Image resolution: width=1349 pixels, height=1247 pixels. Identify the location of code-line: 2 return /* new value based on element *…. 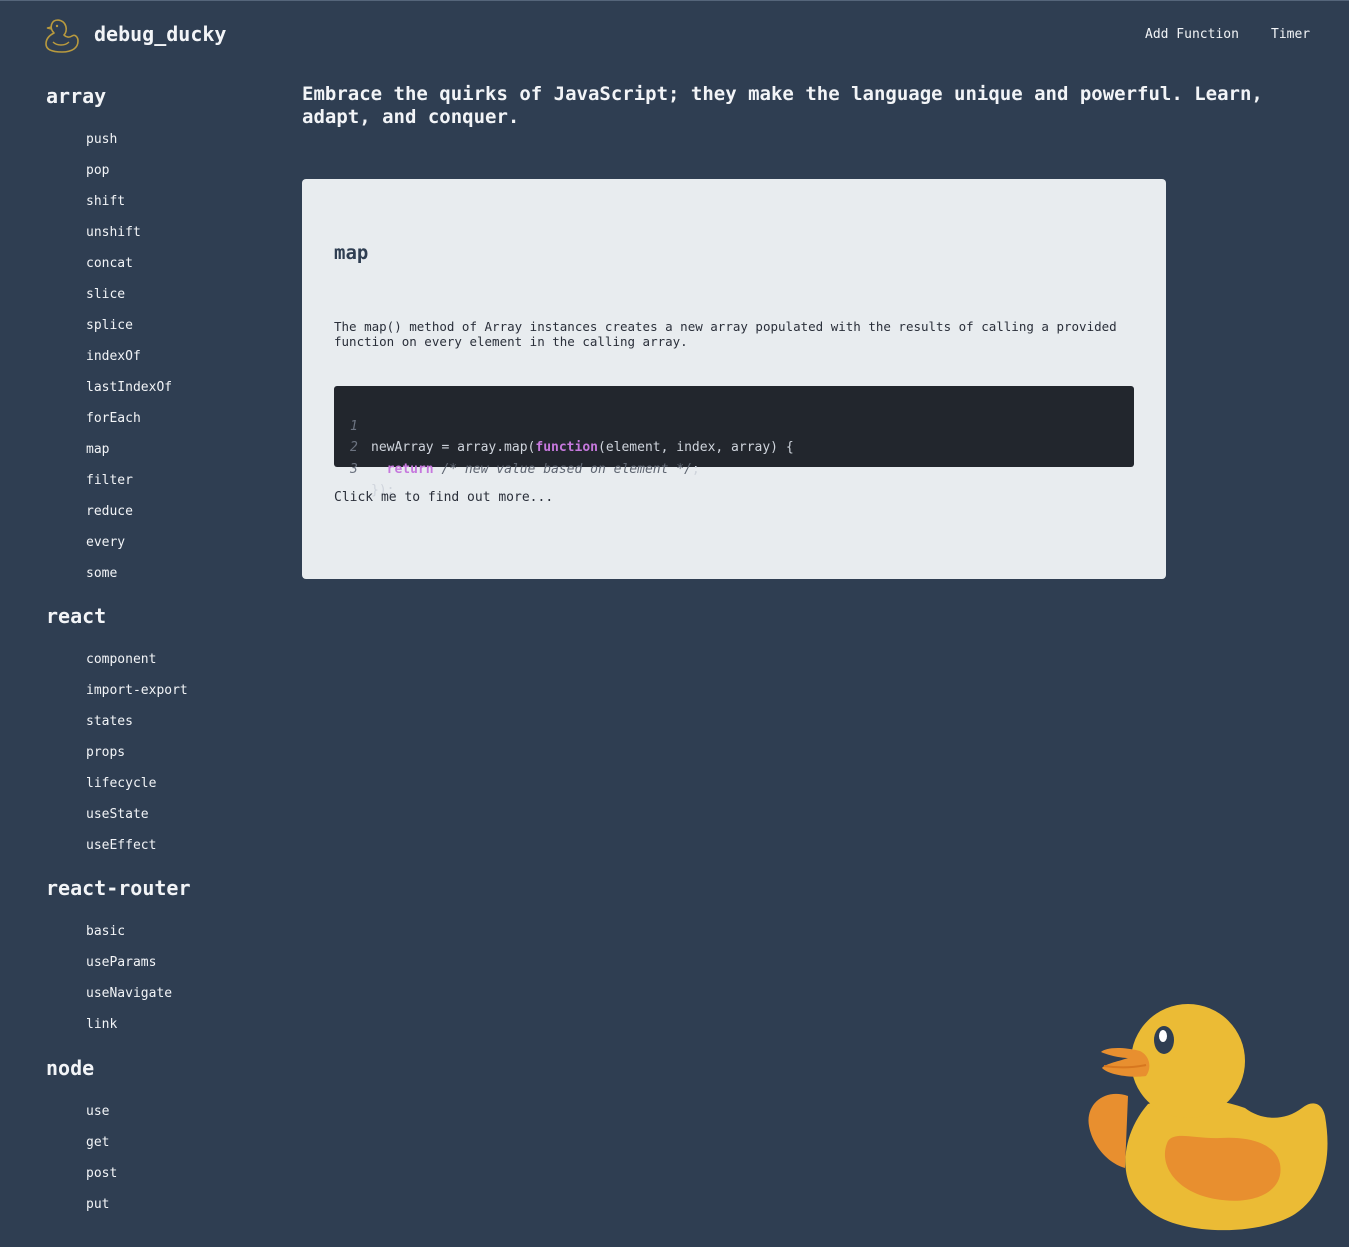
(734, 446).